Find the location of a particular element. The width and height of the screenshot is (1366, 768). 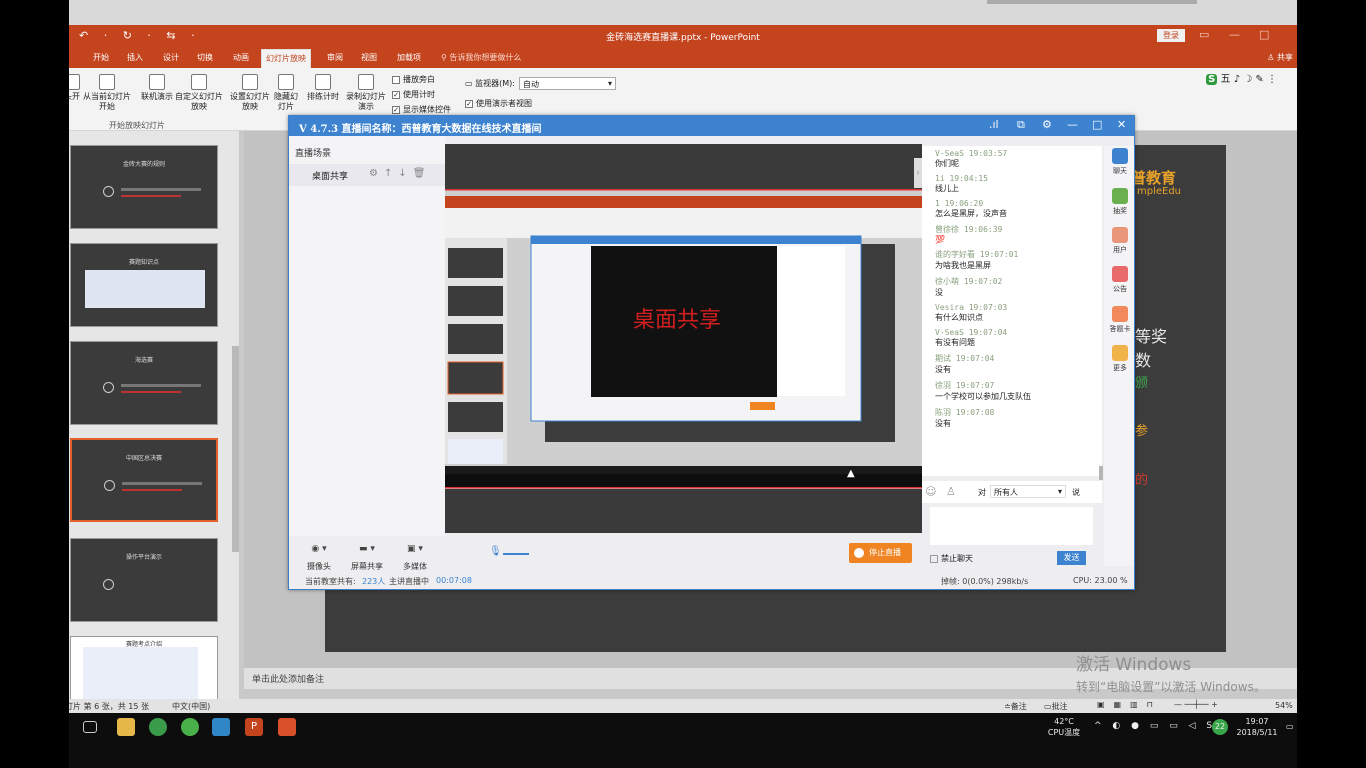

chat-sender: 曾徐徐 19:06:39 is located at coordinates (969, 229).